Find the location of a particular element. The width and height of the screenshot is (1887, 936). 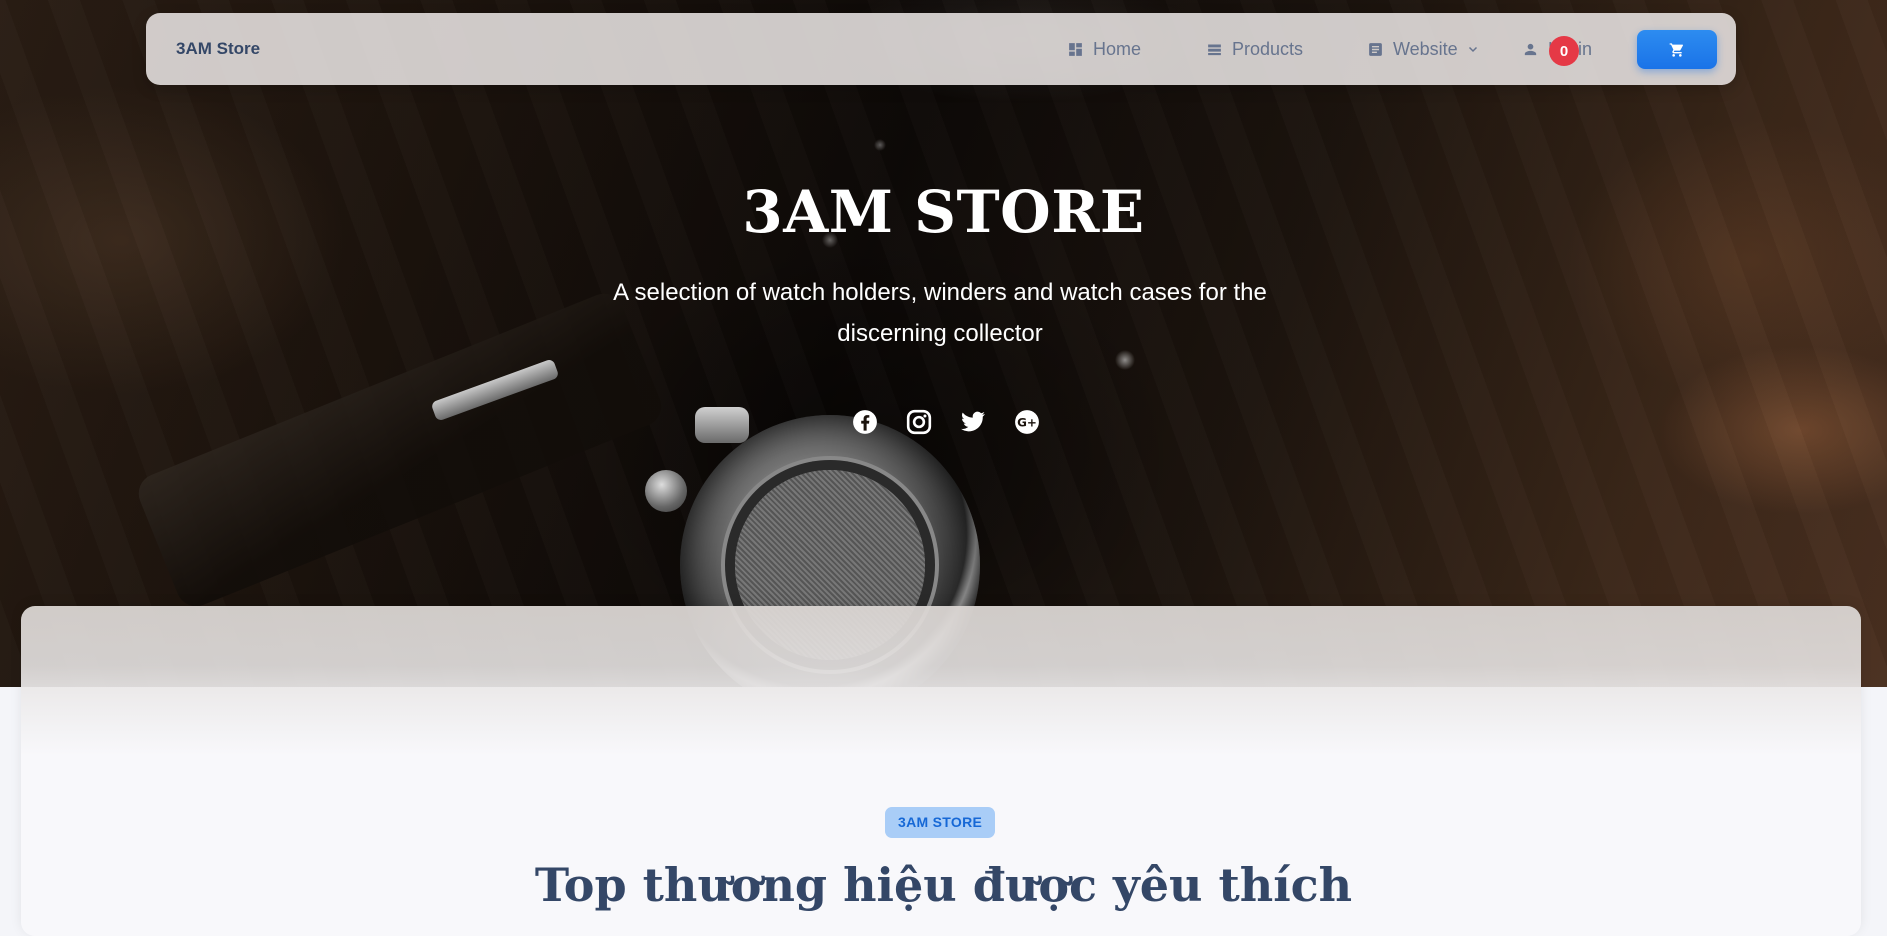

cart-button is located at coordinates (1677, 49).